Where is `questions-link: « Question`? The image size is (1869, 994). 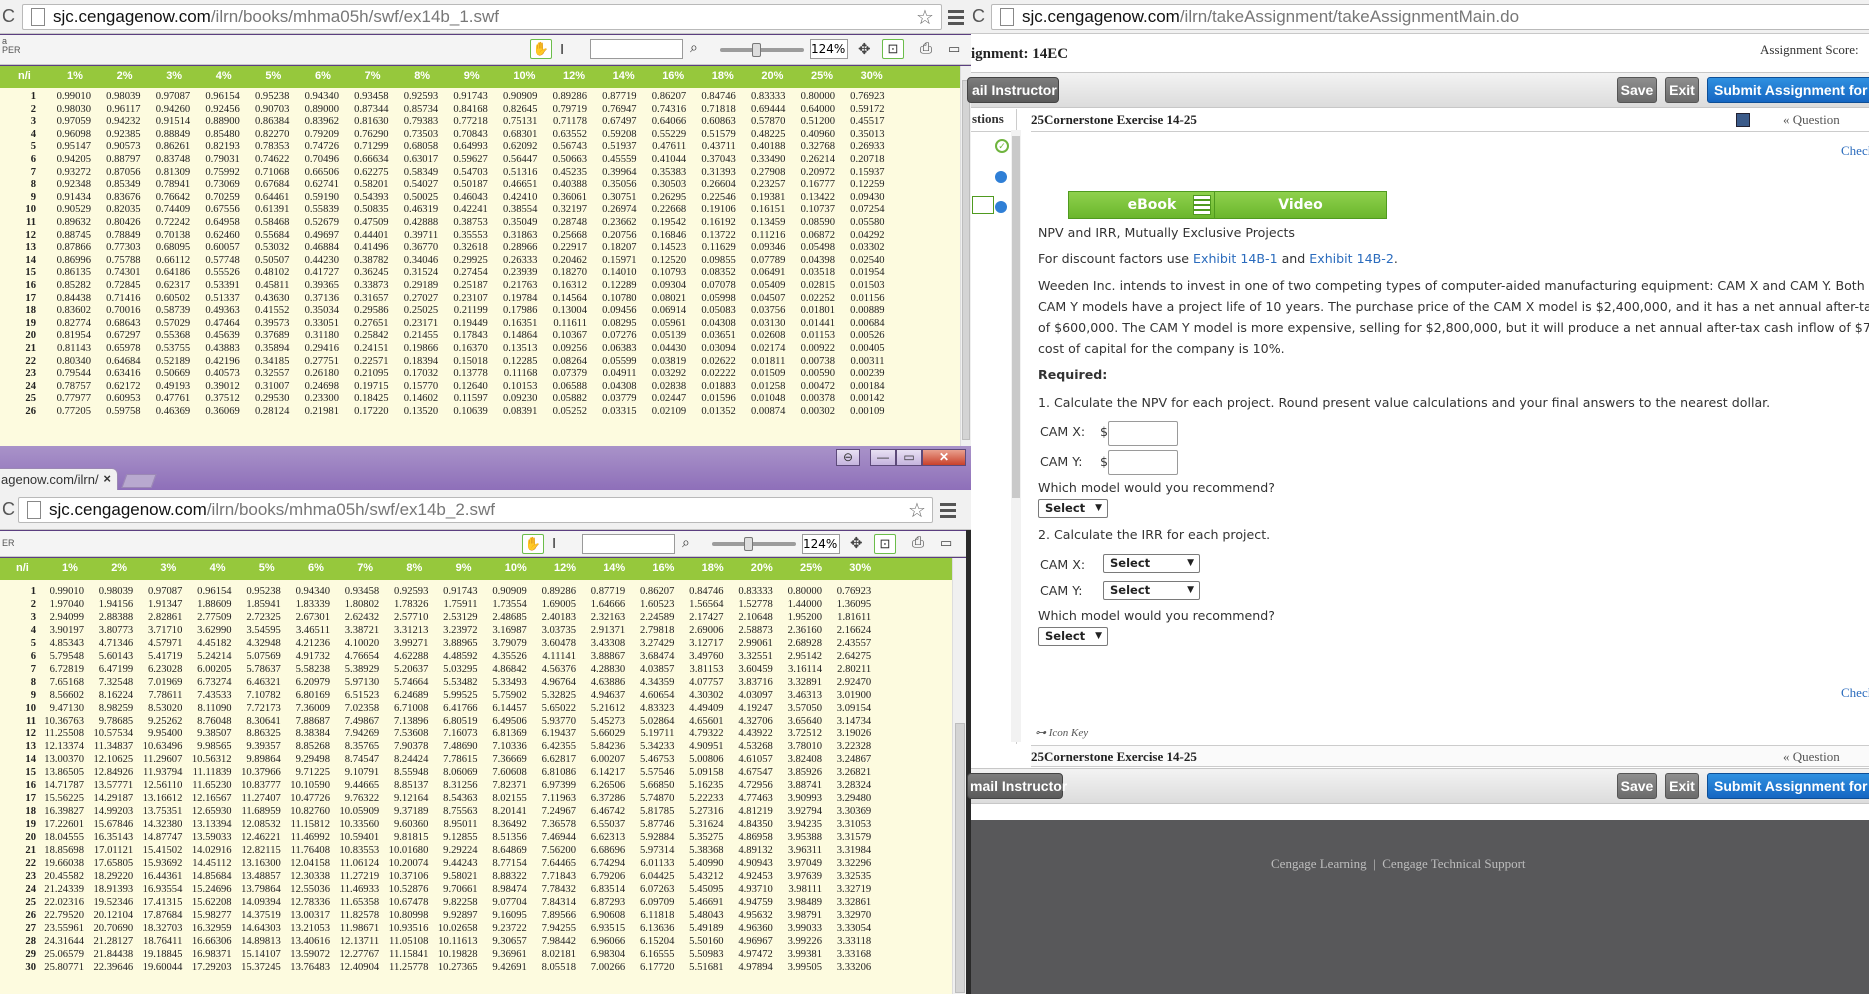
questions-link: « Question is located at coordinates (1811, 120).